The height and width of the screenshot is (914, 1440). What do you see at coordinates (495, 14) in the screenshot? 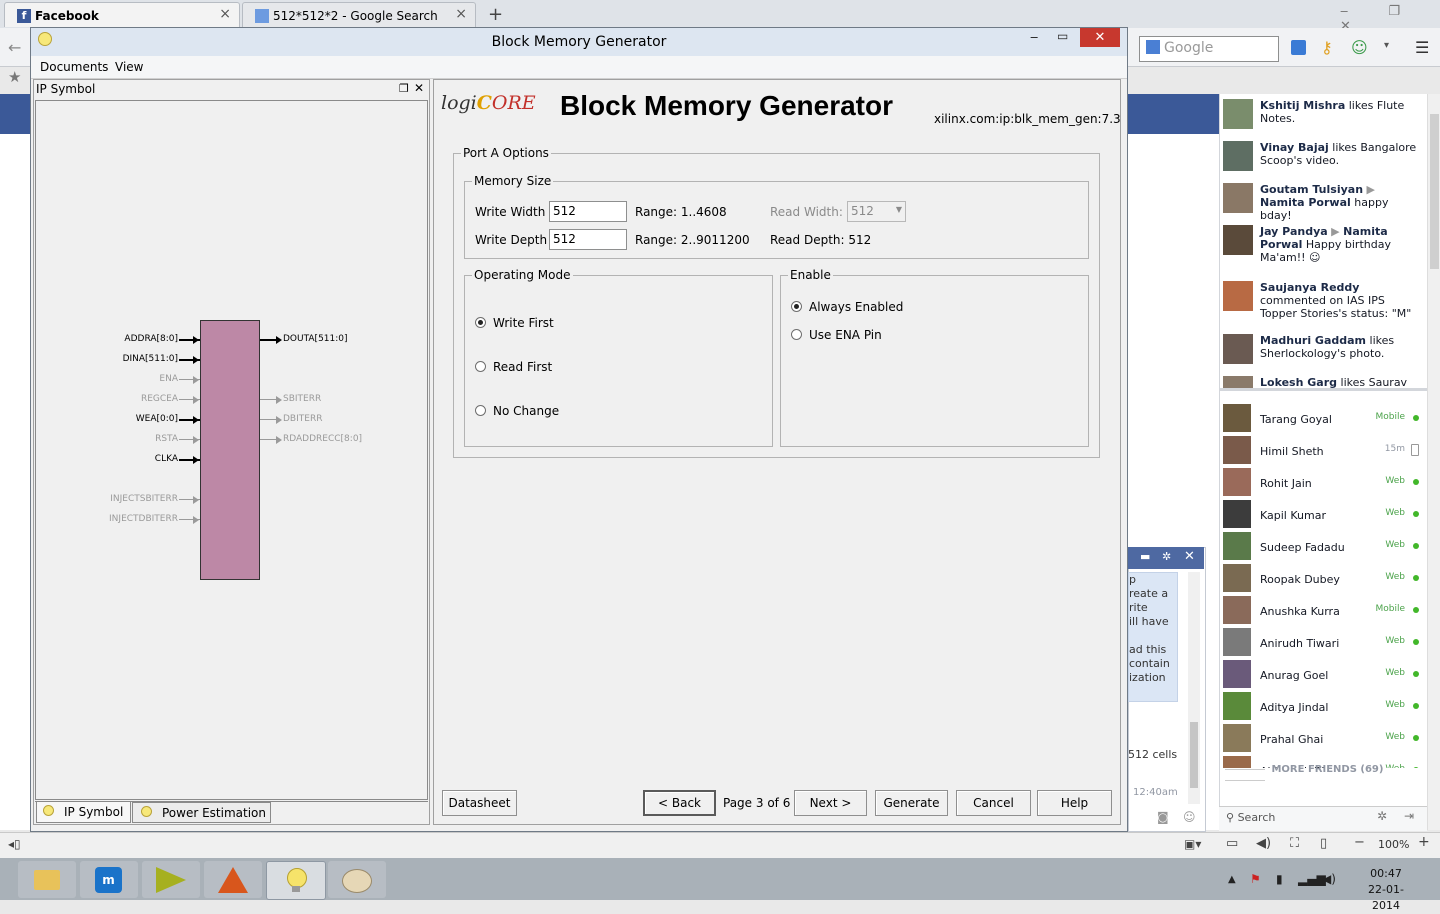
I see `new-tab-button: +` at bounding box center [495, 14].